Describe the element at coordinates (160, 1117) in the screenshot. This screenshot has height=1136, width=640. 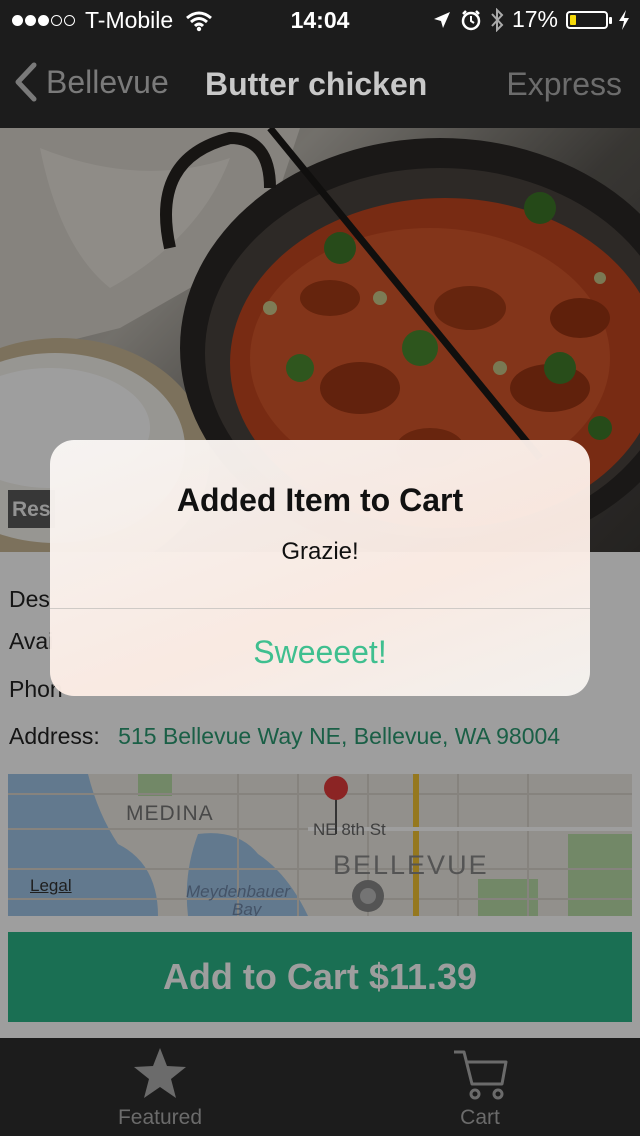
I see `tab-featured-label: Featured` at that location.